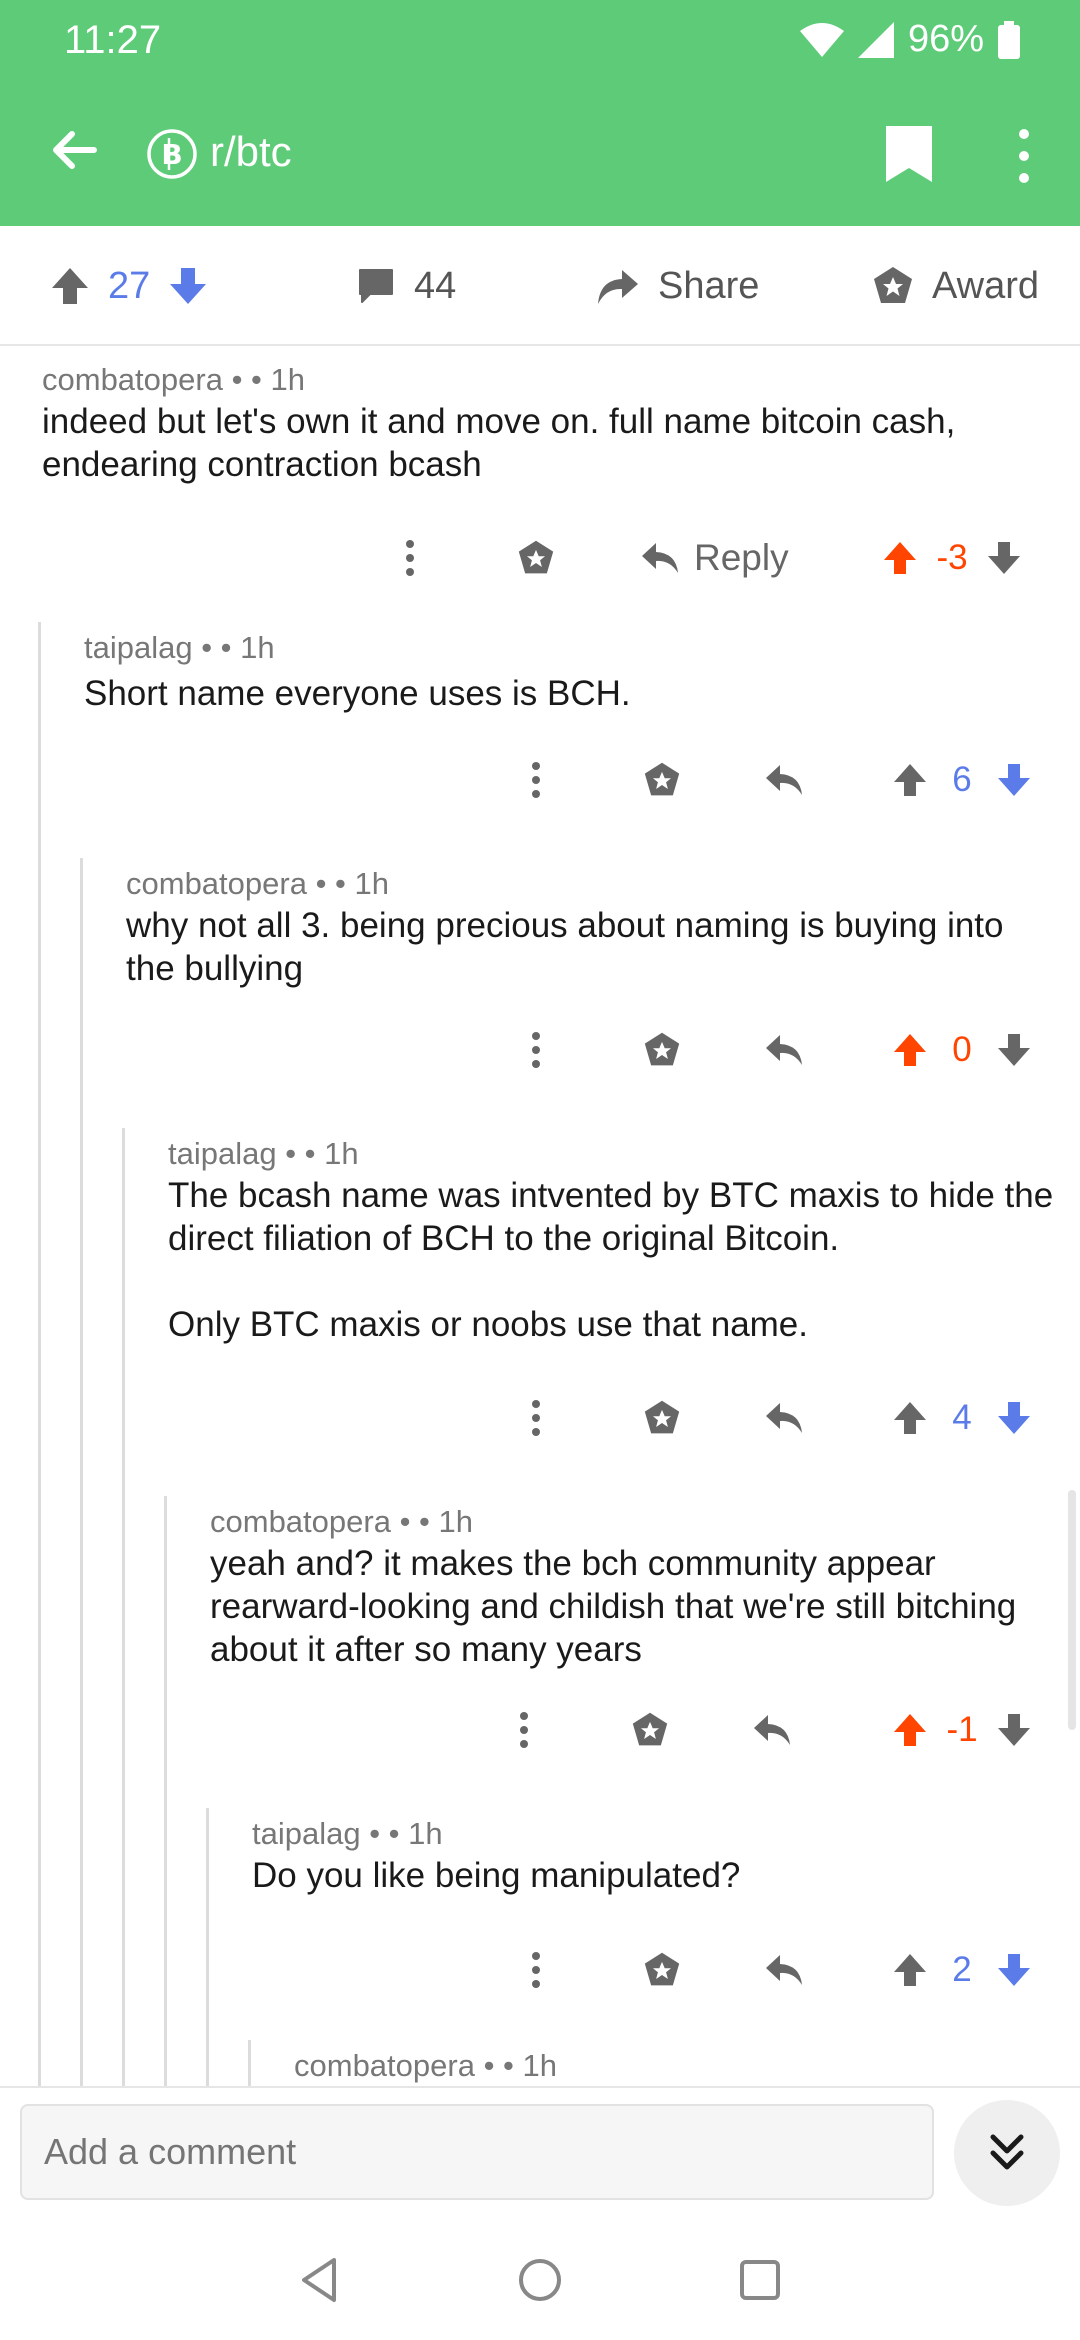  Describe the element at coordinates (113, 40) in the screenshot. I see `status-time: 11:27` at that location.